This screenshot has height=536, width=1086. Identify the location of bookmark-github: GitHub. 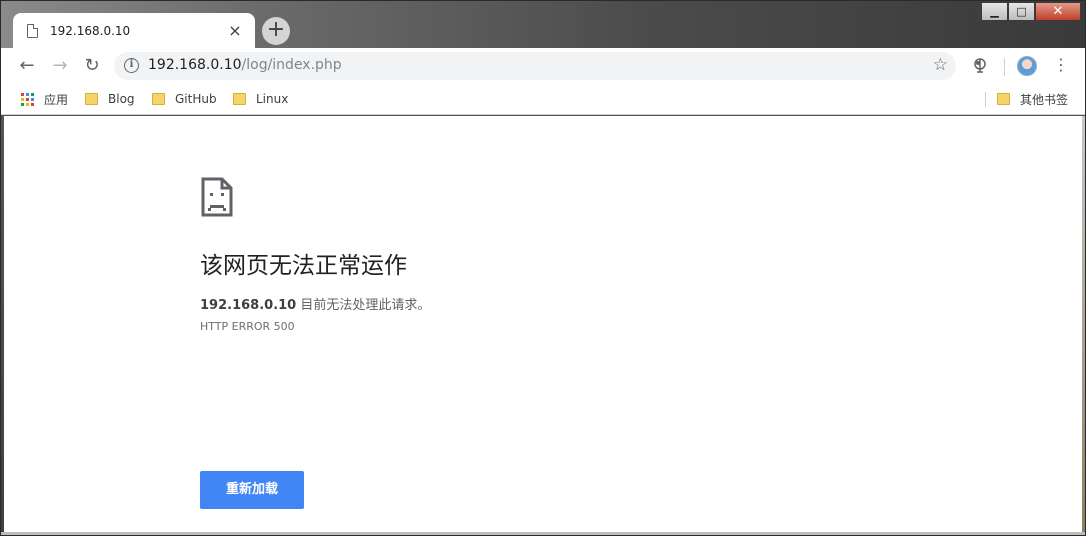
(184, 99).